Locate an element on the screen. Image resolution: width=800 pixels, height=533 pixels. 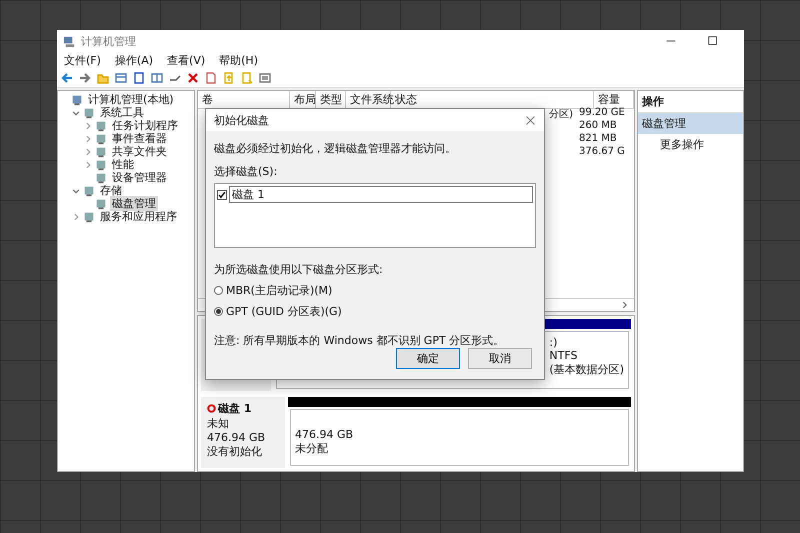
table-cell-text: 821 MB is located at coordinates (598, 139).